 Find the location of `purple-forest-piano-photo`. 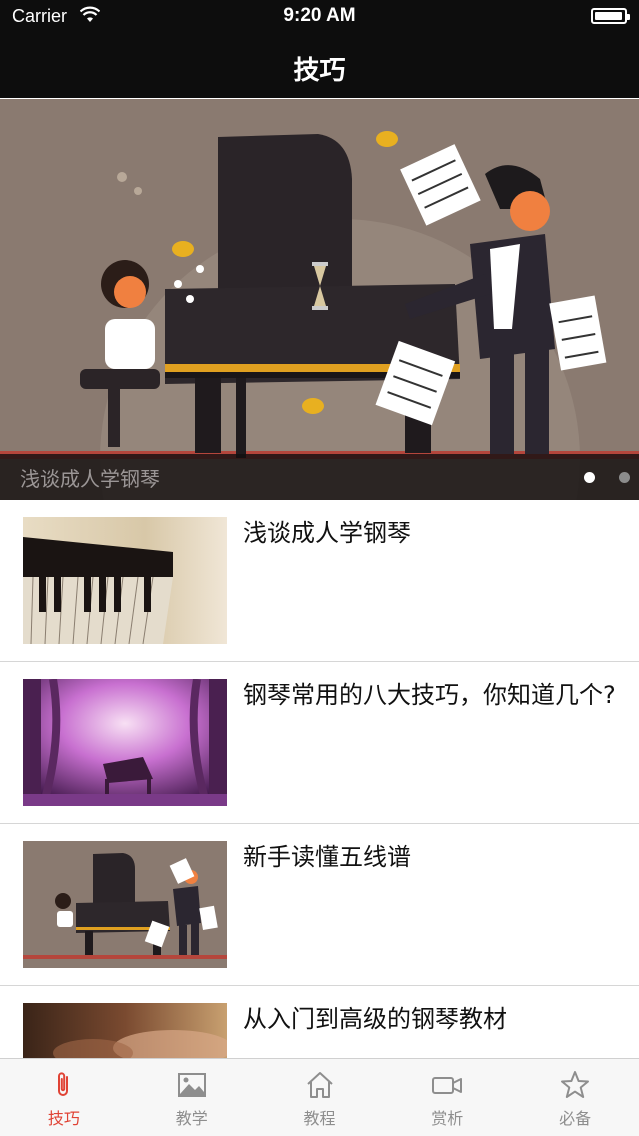

purple-forest-piano-photo is located at coordinates (125, 742).